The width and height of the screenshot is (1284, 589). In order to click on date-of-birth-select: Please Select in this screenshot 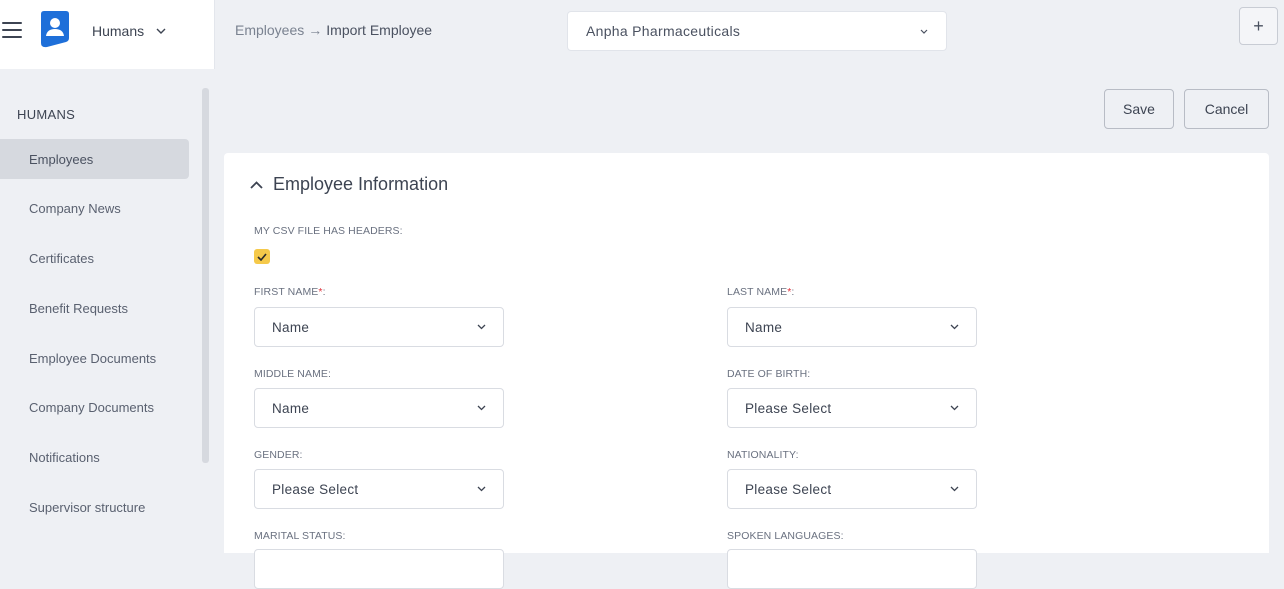, I will do `click(852, 408)`.